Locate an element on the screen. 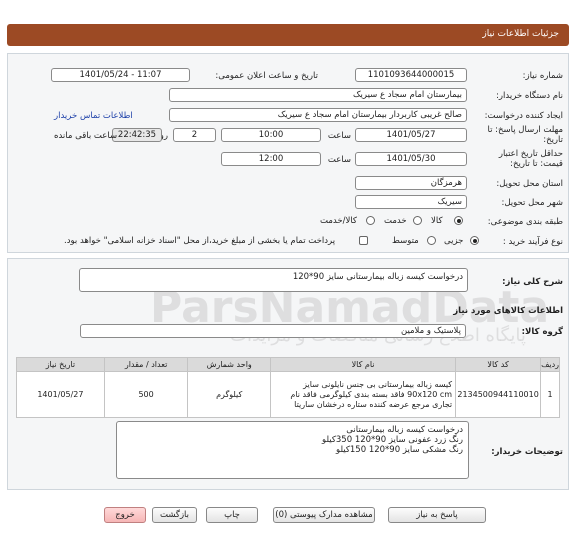  deadline-time-label: ساعت is located at coordinates (339, 136).